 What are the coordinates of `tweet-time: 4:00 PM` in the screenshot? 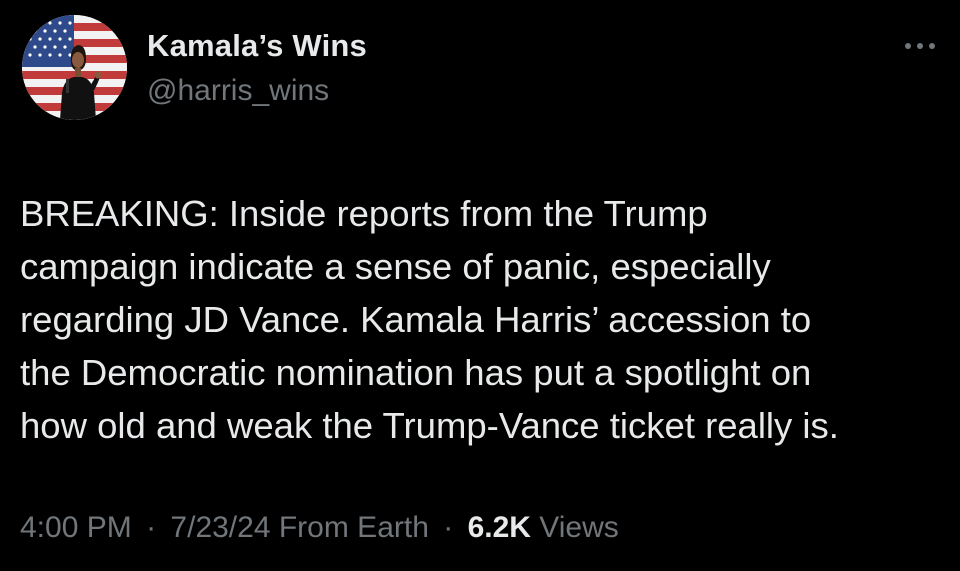 It's located at (76, 527).